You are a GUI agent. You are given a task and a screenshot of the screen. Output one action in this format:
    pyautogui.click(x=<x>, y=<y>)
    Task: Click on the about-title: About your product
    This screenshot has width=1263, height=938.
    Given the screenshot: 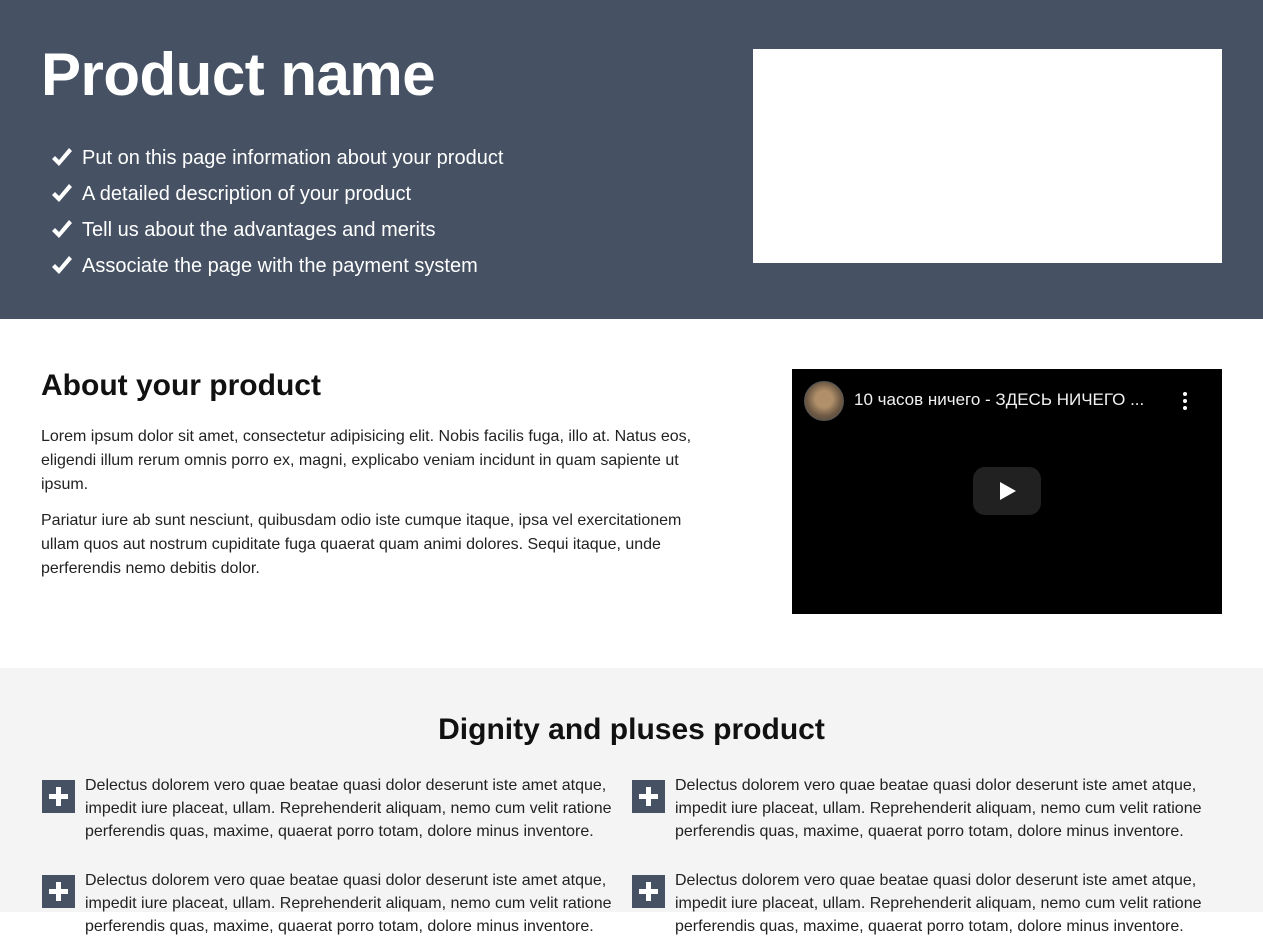 What is the action you would take?
    pyautogui.click(x=181, y=385)
    